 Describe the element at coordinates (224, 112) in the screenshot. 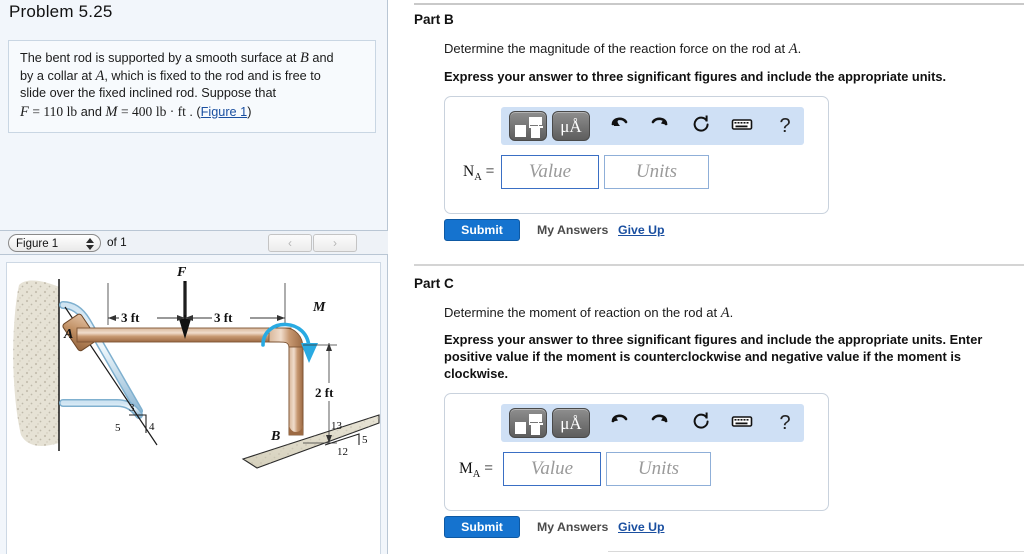

I see `figure-1-link: Figure 1` at that location.